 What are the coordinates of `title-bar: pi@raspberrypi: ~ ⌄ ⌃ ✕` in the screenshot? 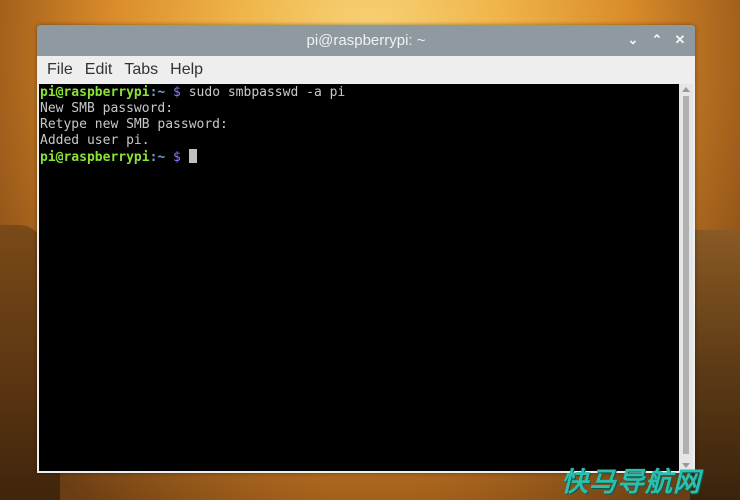 It's located at (366, 40).